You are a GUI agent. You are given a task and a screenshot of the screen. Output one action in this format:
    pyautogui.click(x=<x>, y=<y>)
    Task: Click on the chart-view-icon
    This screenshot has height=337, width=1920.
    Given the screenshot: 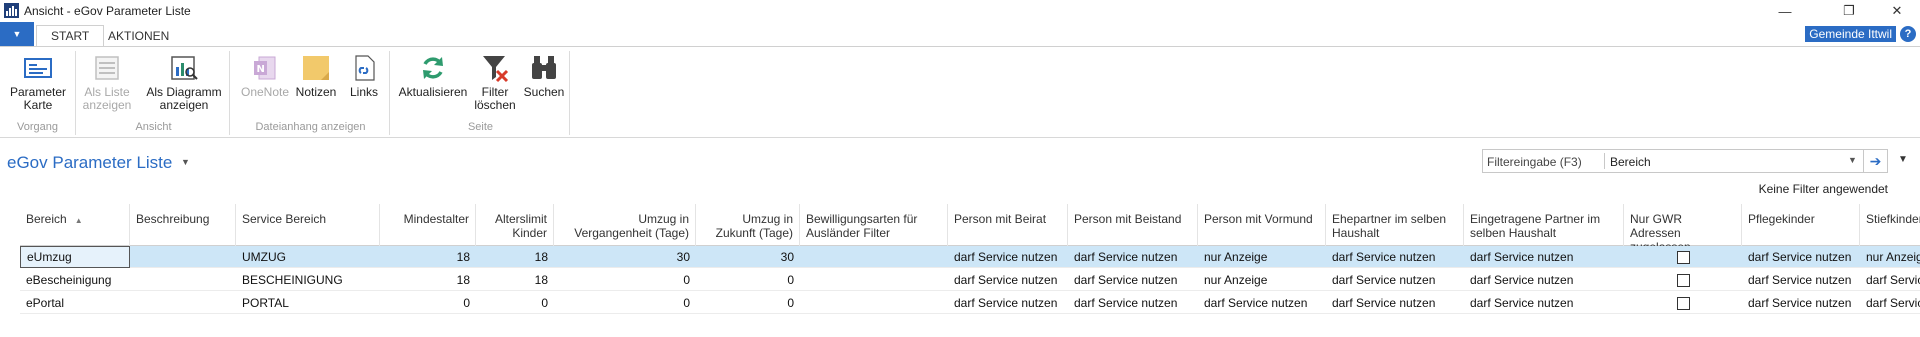 What is the action you would take?
    pyautogui.click(x=184, y=68)
    